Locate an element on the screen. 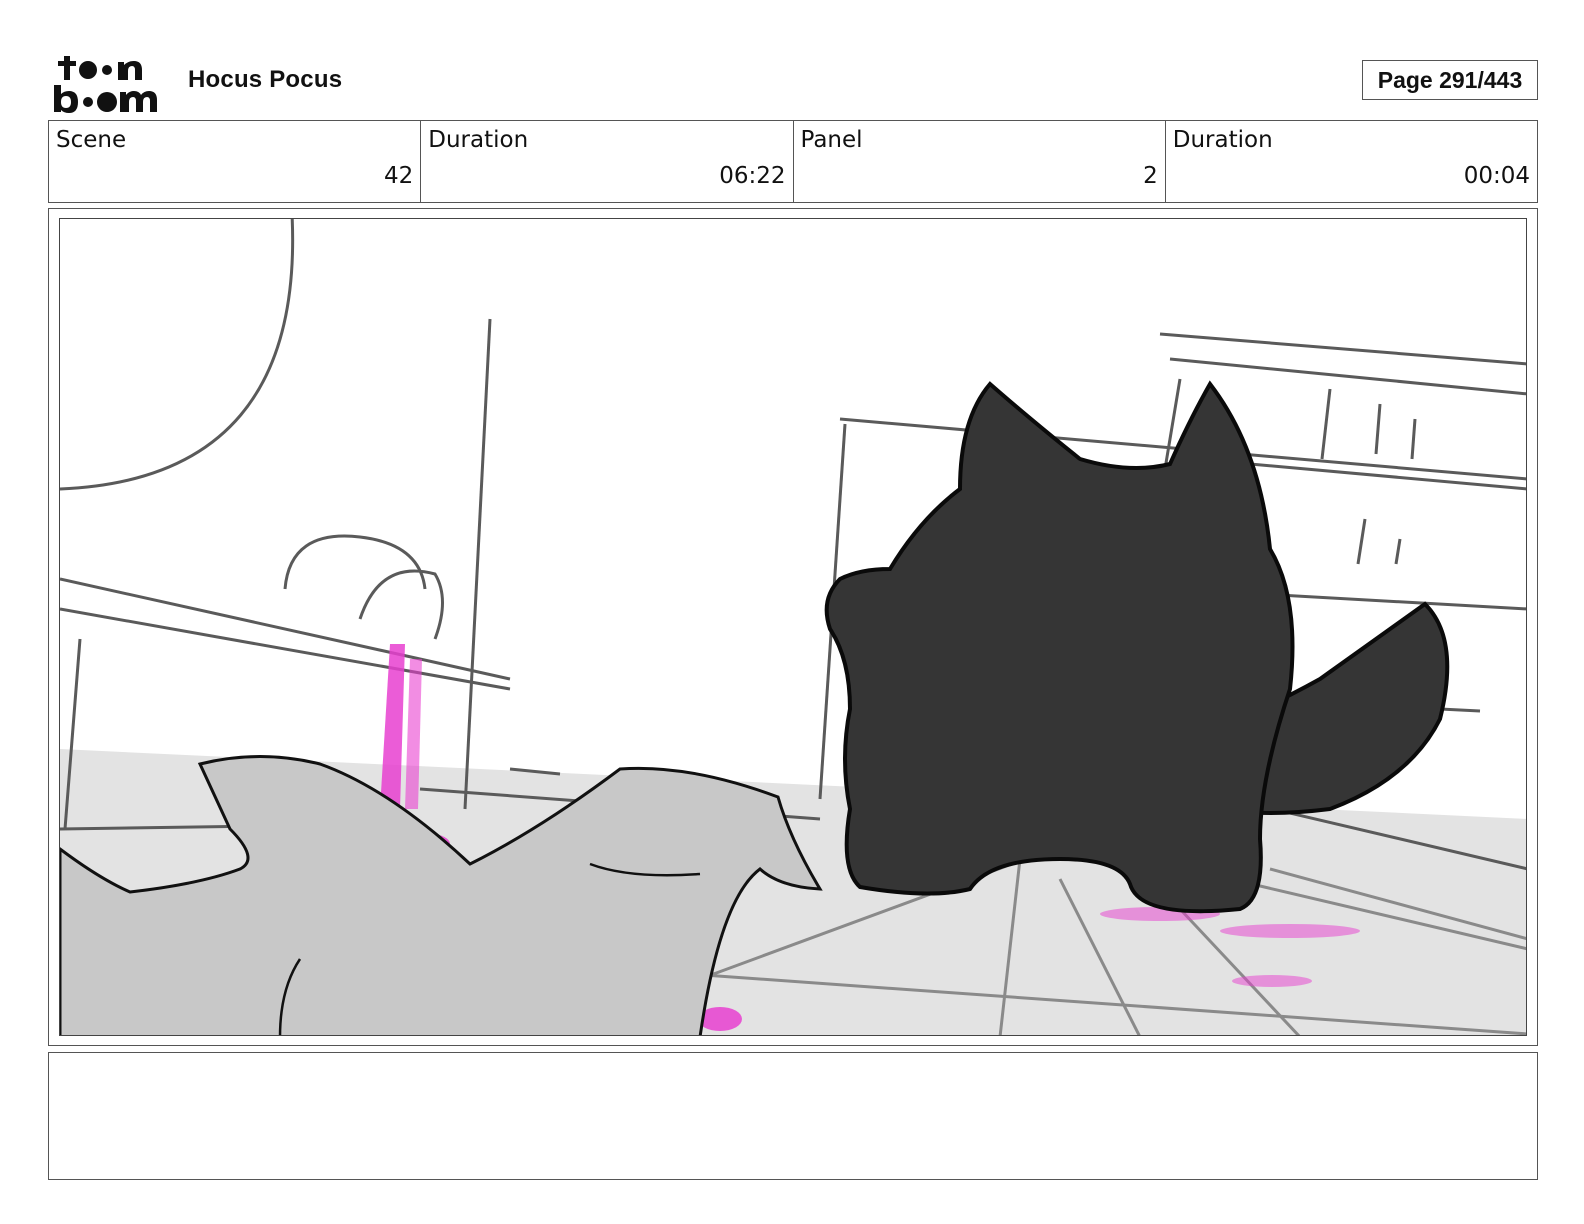 This screenshot has height=1224, width=1584. page-indicator: Page 291/443 is located at coordinates (1450, 80).